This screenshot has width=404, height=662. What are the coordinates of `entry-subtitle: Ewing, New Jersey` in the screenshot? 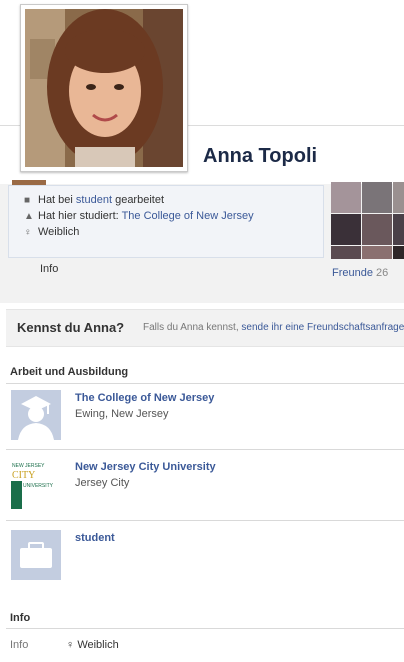 It's located at (122, 414).